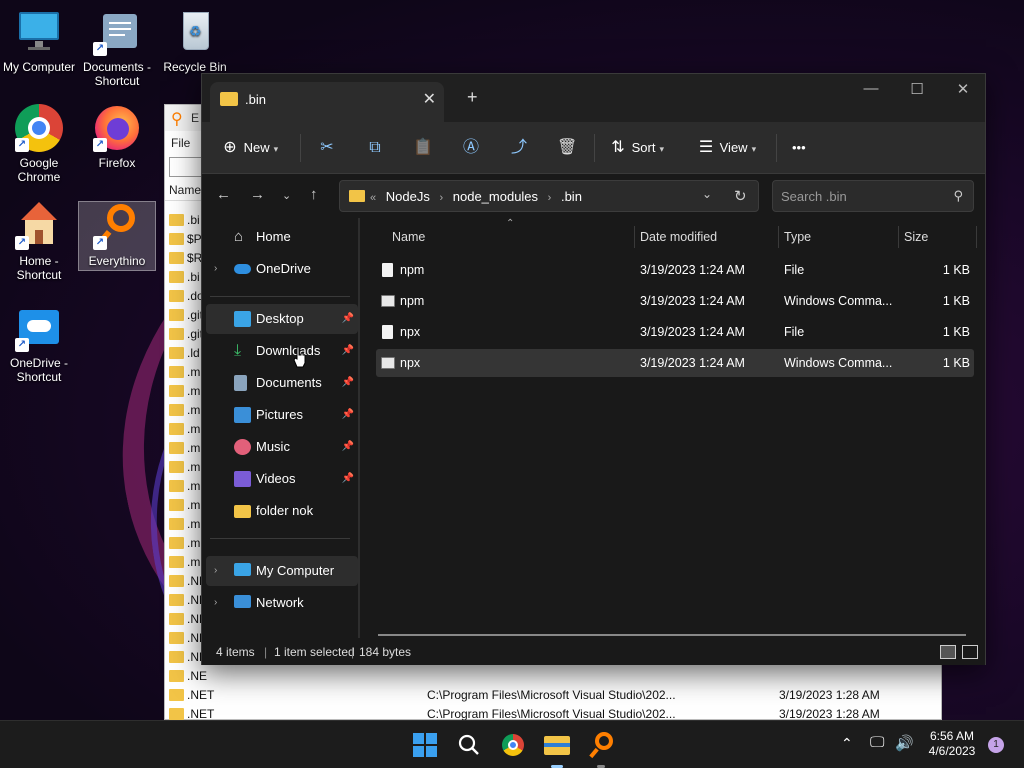 The height and width of the screenshot is (768, 1024). Describe the element at coordinates (282, 511) in the screenshot. I see `nav-item-folder-nok: folder nok` at that location.